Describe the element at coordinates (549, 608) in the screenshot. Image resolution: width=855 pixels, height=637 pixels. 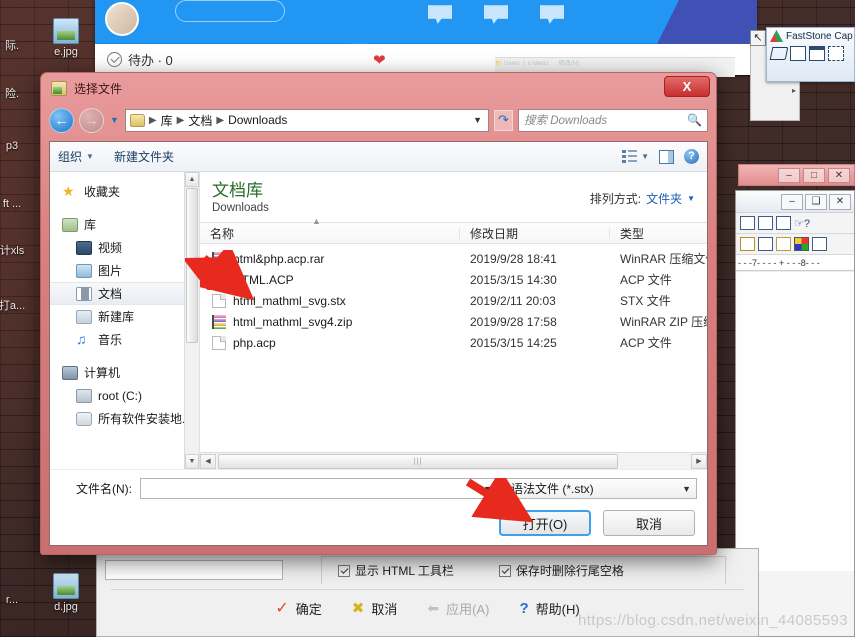
I see `help-button: ? 帮助(H)` at that location.